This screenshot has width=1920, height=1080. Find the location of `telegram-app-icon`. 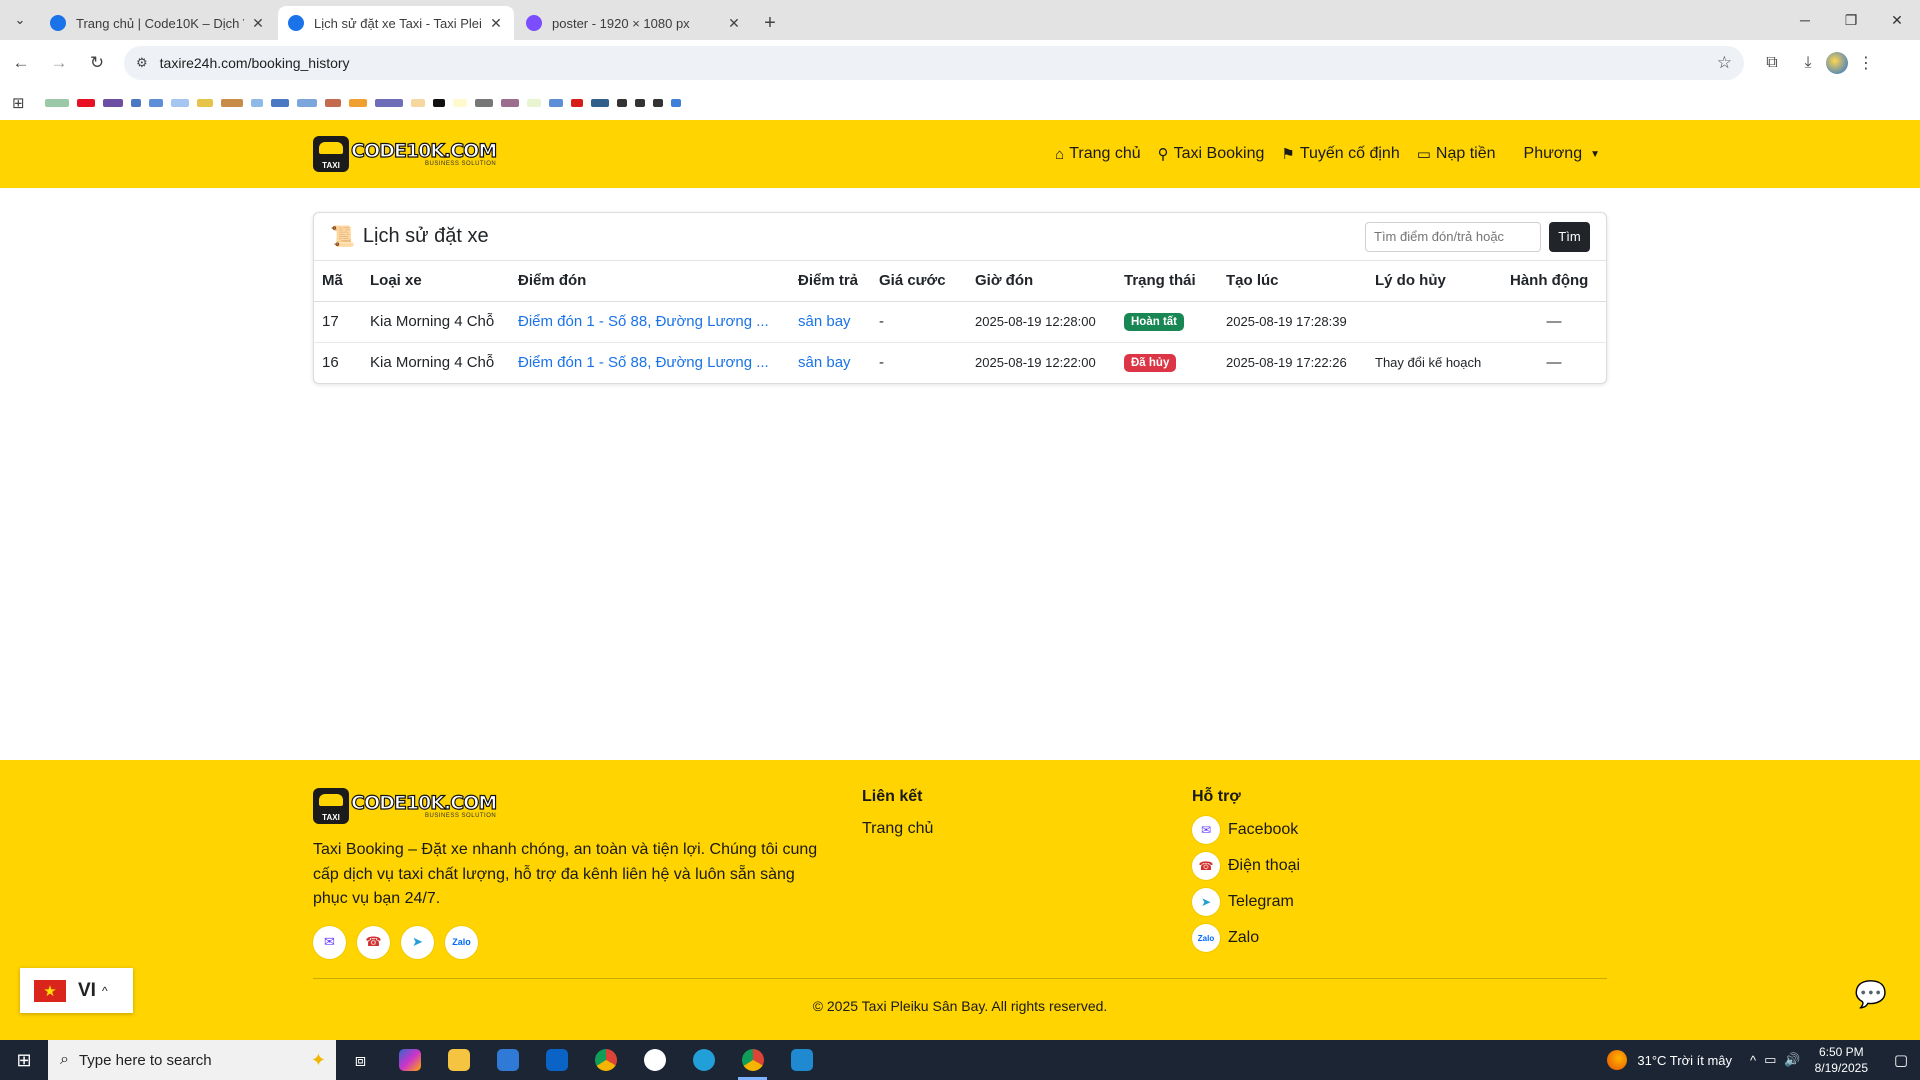

telegram-app-icon is located at coordinates (703, 1060).